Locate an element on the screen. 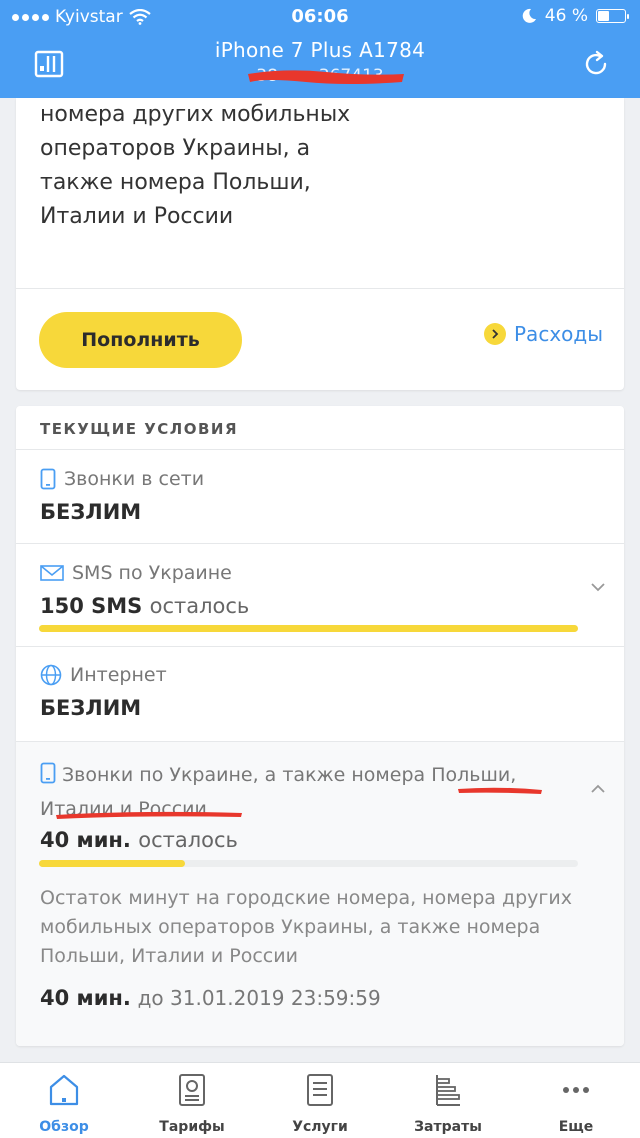  expenses-icon is located at coordinates (448, 1090).